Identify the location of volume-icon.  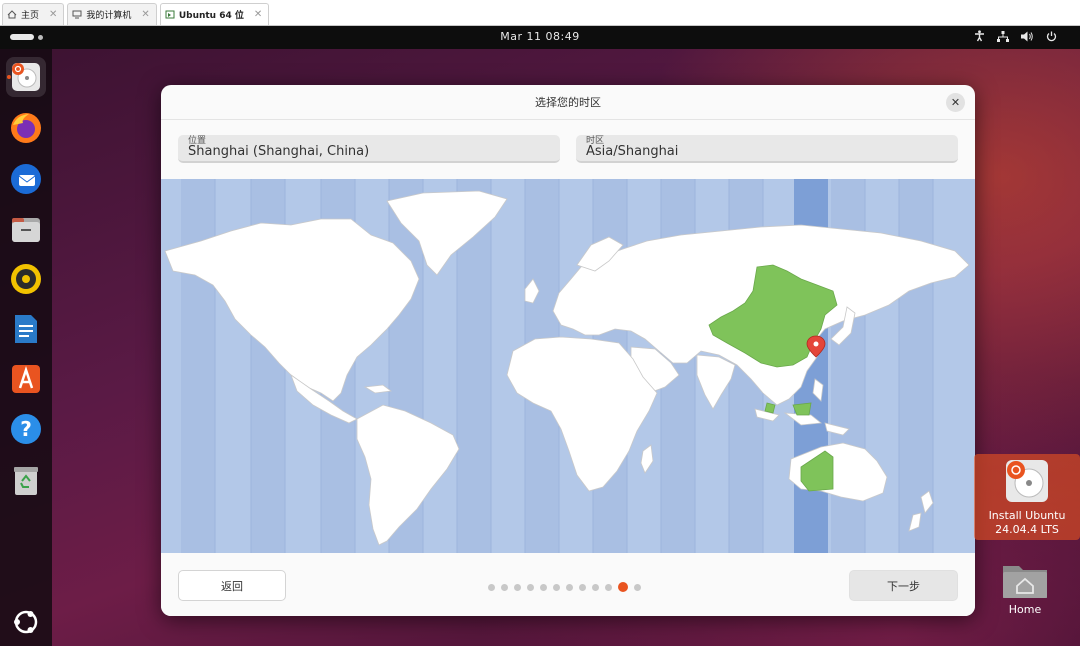
(1027, 38).